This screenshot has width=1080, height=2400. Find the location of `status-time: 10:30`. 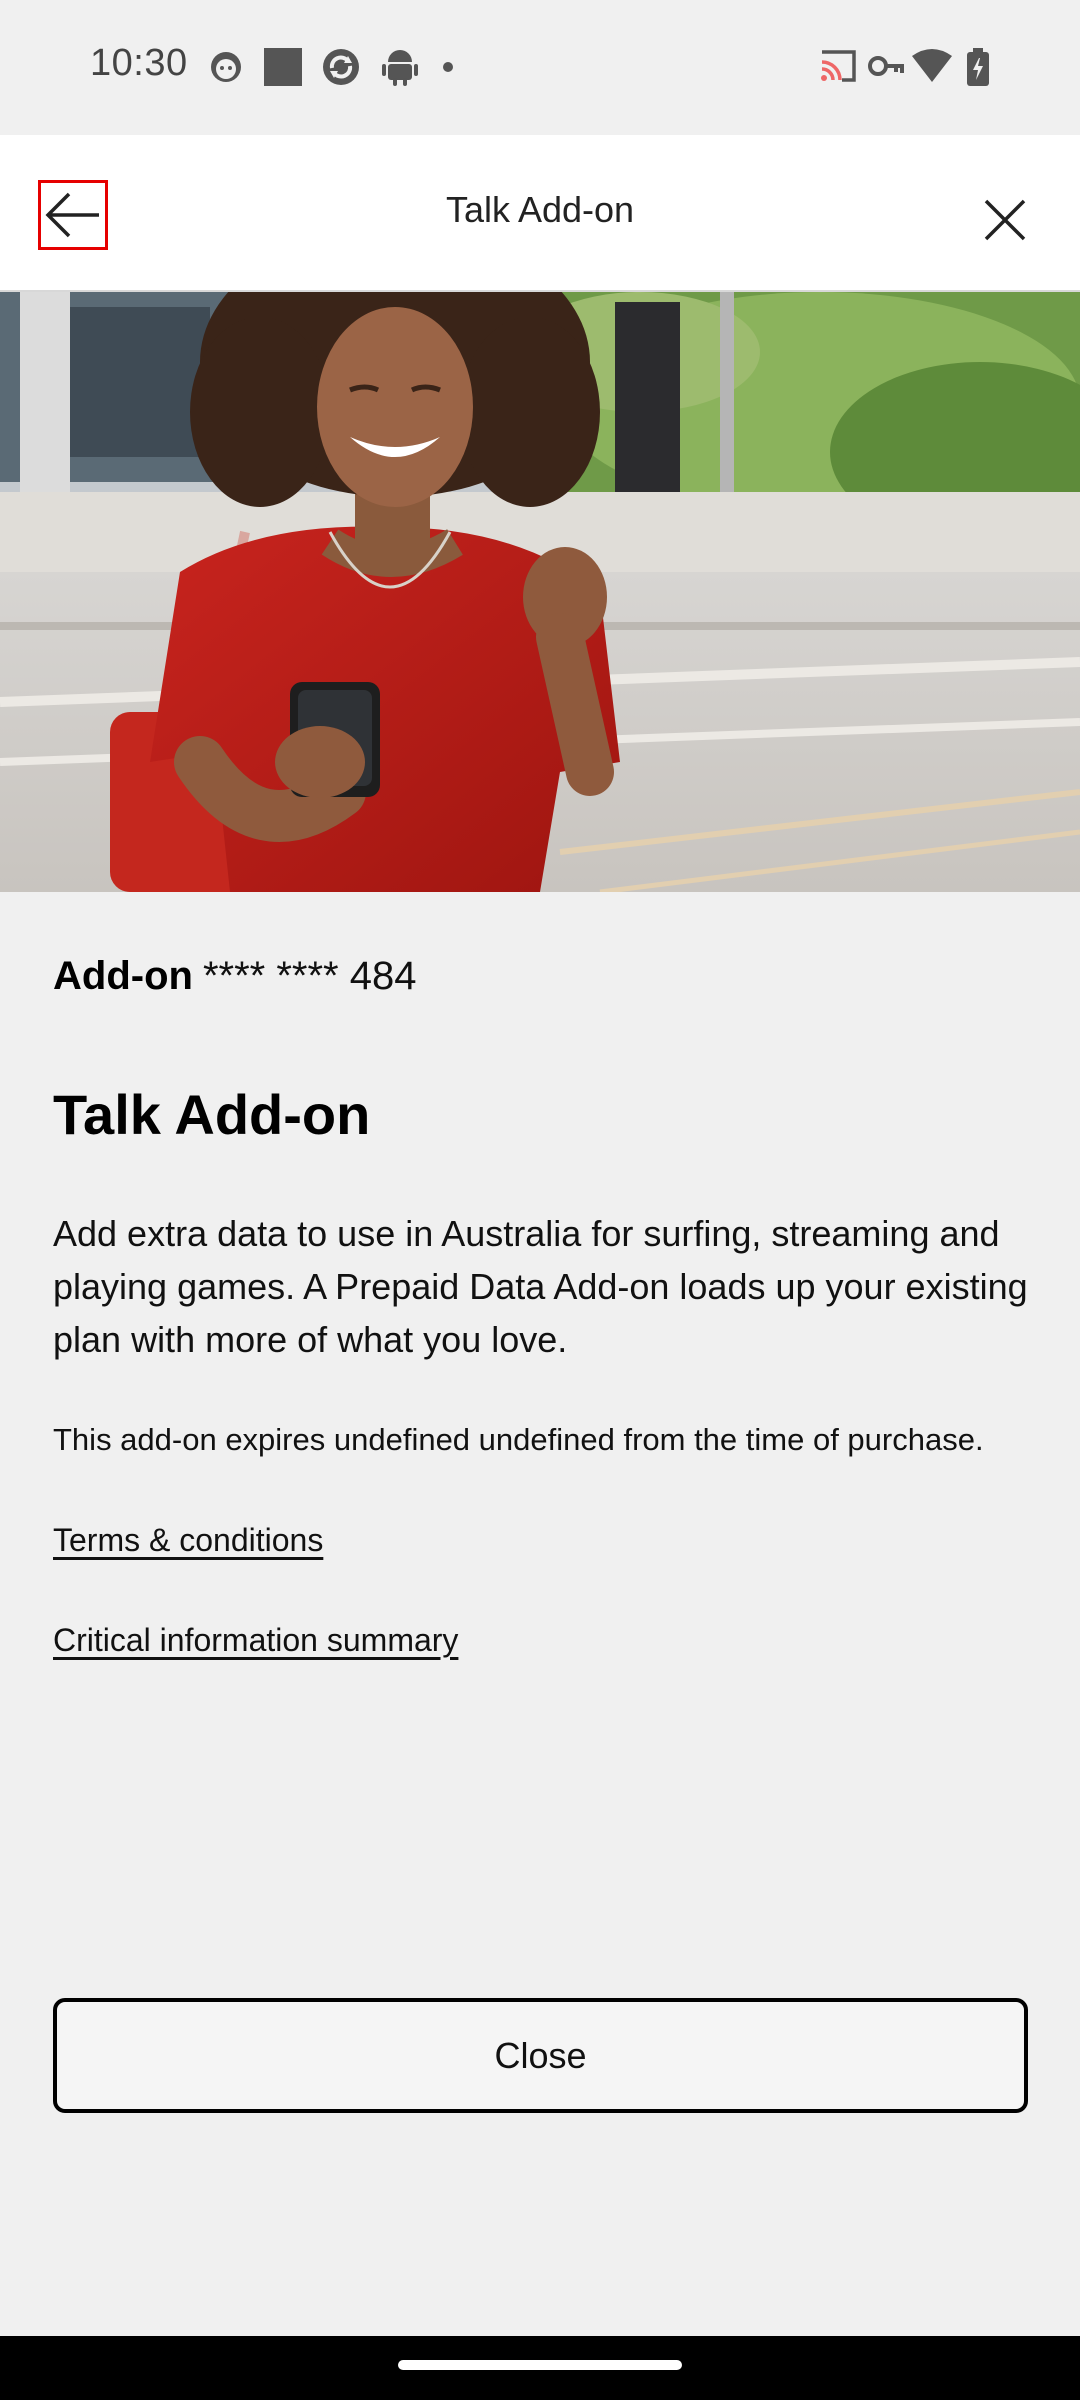

status-time: 10:30 is located at coordinates (139, 63).